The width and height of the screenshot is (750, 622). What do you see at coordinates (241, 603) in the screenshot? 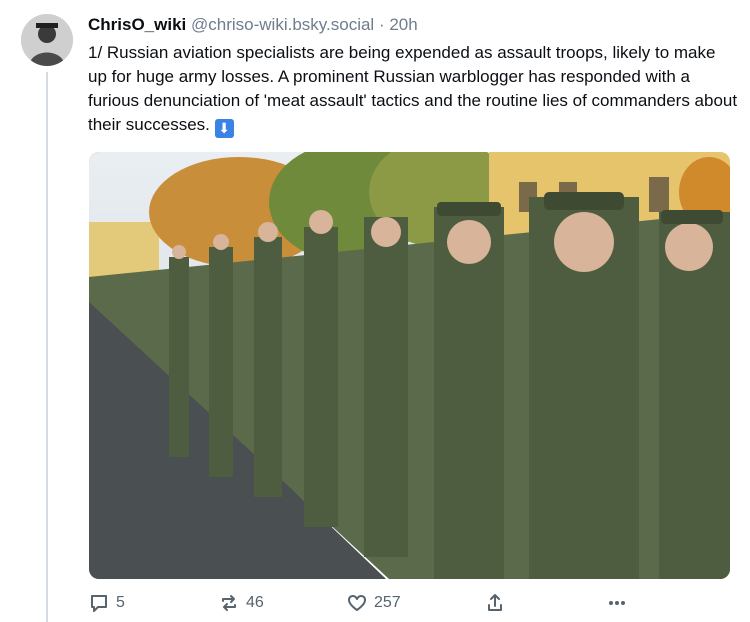
I see `repost-button: 46` at bounding box center [241, 603].